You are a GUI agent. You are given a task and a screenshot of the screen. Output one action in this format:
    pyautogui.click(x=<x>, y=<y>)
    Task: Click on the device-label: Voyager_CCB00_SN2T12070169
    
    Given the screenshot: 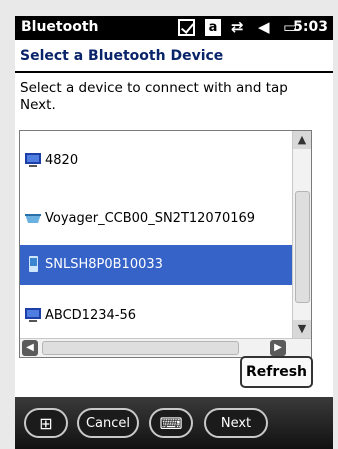 What is the action you would take?
    pyautogui.click(x=150, y=218)
    